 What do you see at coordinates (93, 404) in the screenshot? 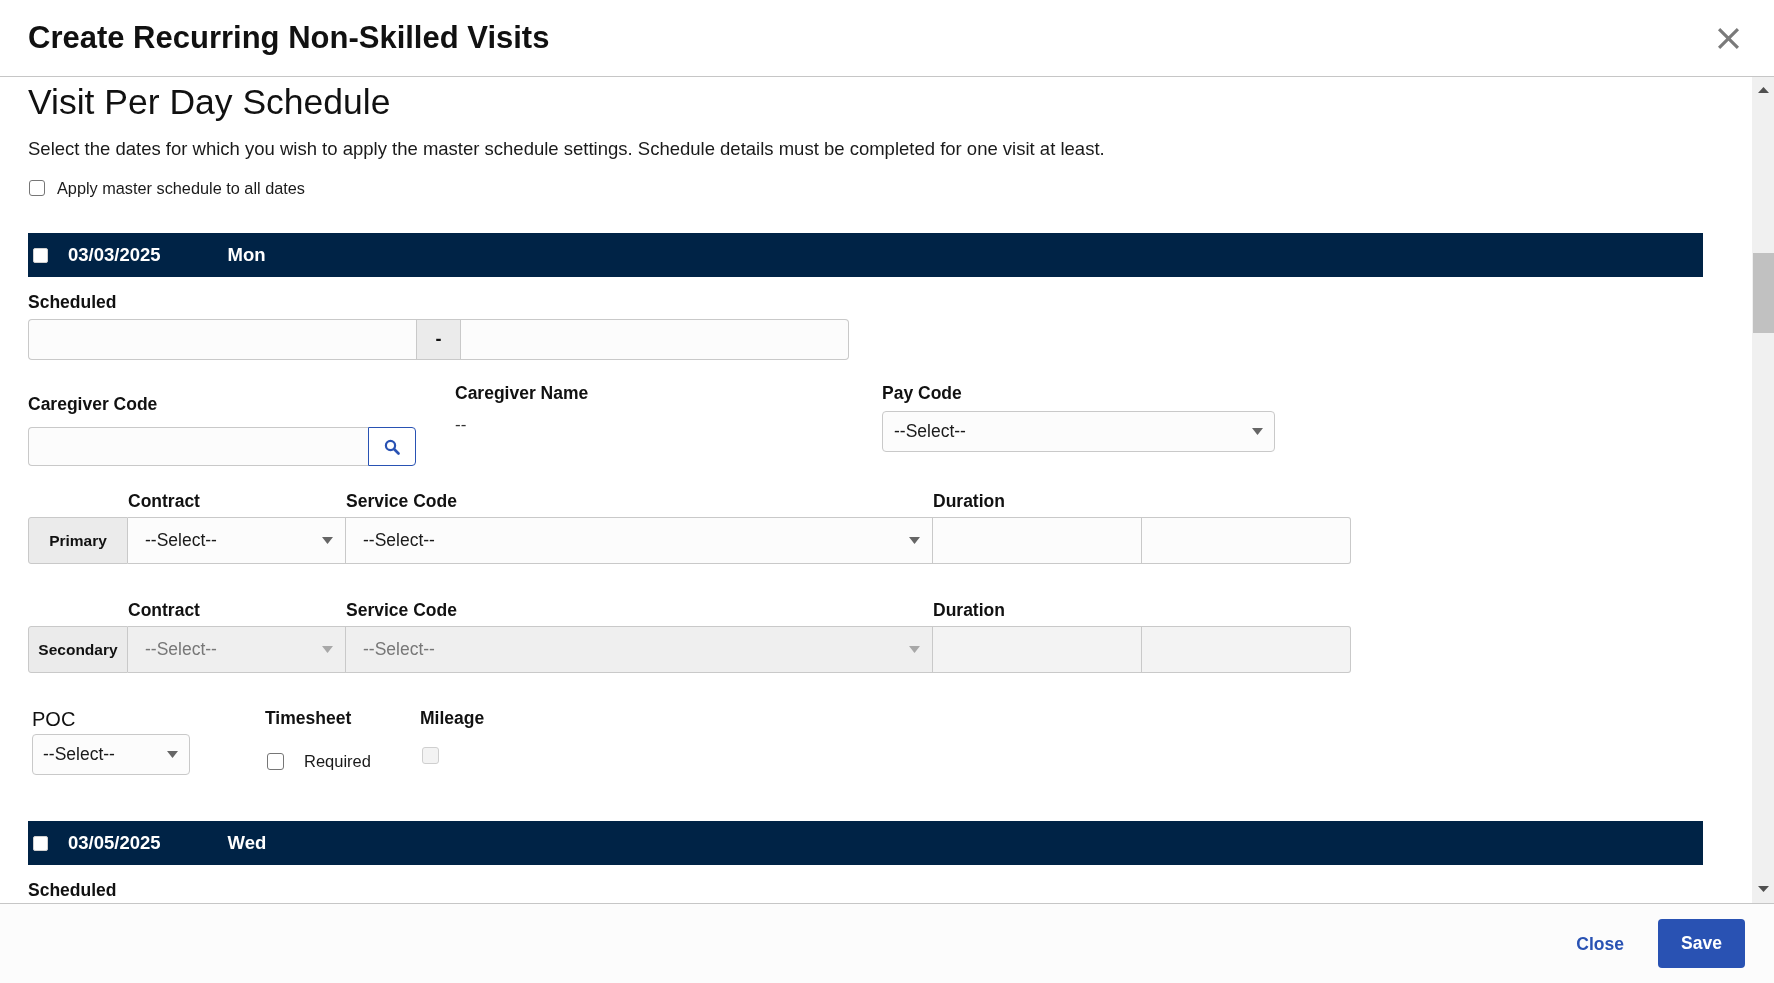
I see `field-label: Caregiver Code` at bounding box center [93, 404].